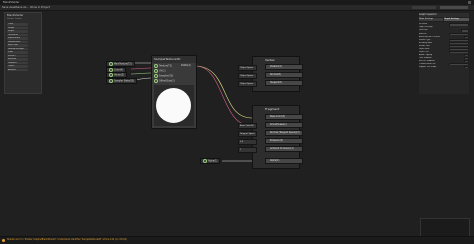 The image size is (474, 244). Describe the element at coordinates (141, 68) in the screenshot. I see `wire-color` at that location.